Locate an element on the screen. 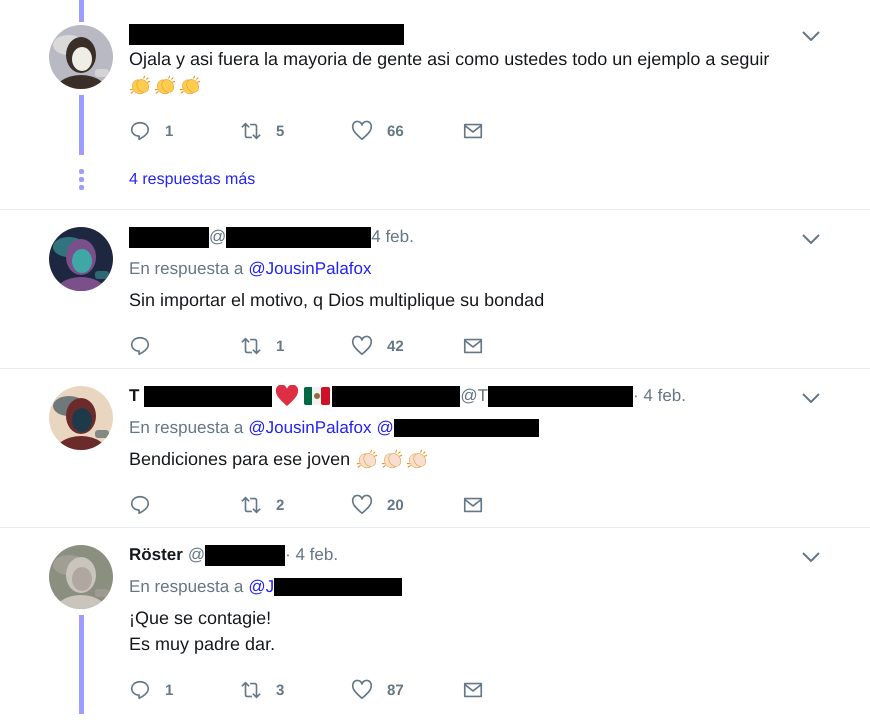 The width and height of the screenshot is (870, 723). action-count: 20 is located at coordinates (395, 505).